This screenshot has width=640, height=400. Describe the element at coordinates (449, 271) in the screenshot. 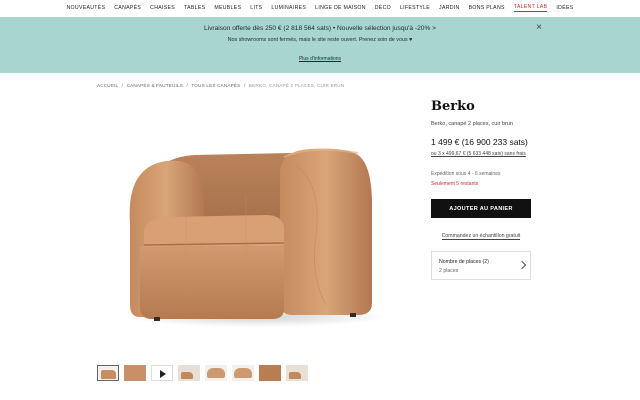

I see `option-value: 2 places` at that location.